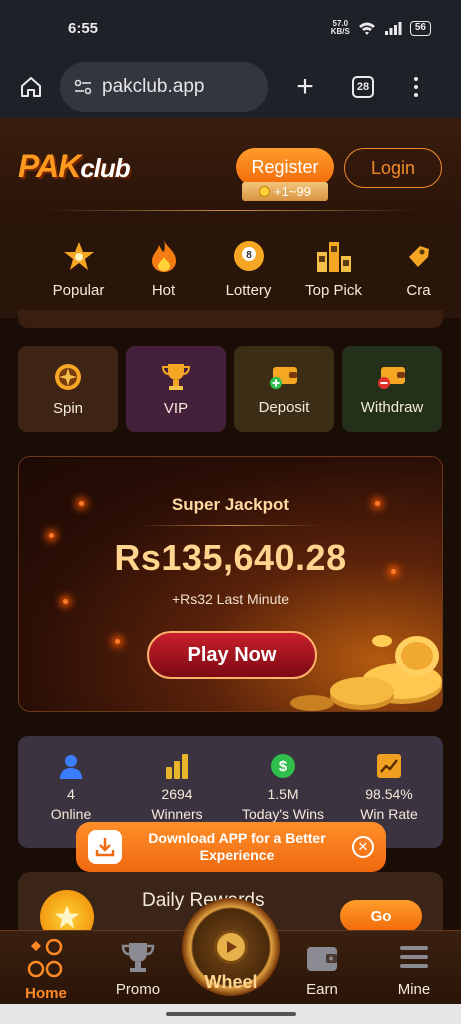 This screenshot has width=461, height=1024. I want to click on nav-home: Home, so click(46, 967).